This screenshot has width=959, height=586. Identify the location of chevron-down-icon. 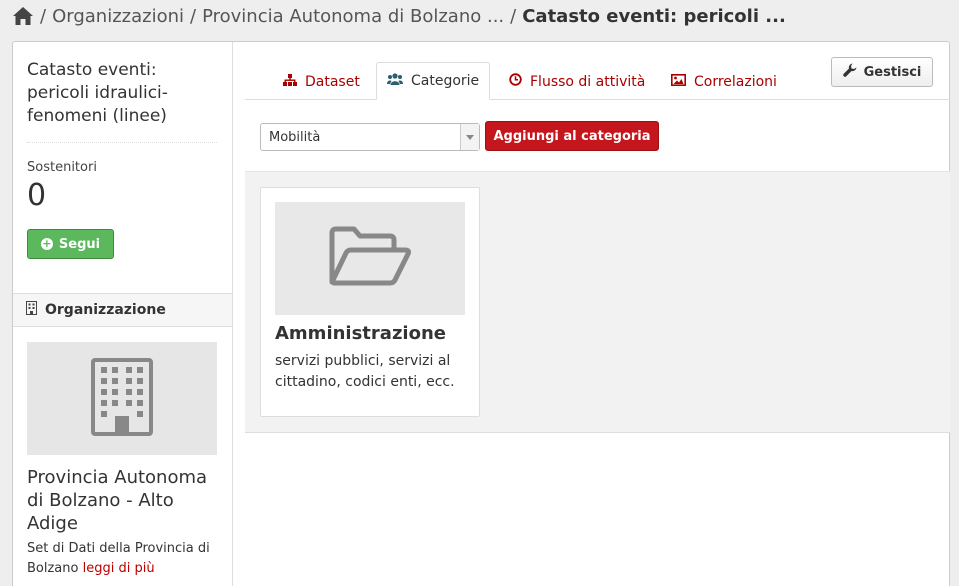
(469, 137).